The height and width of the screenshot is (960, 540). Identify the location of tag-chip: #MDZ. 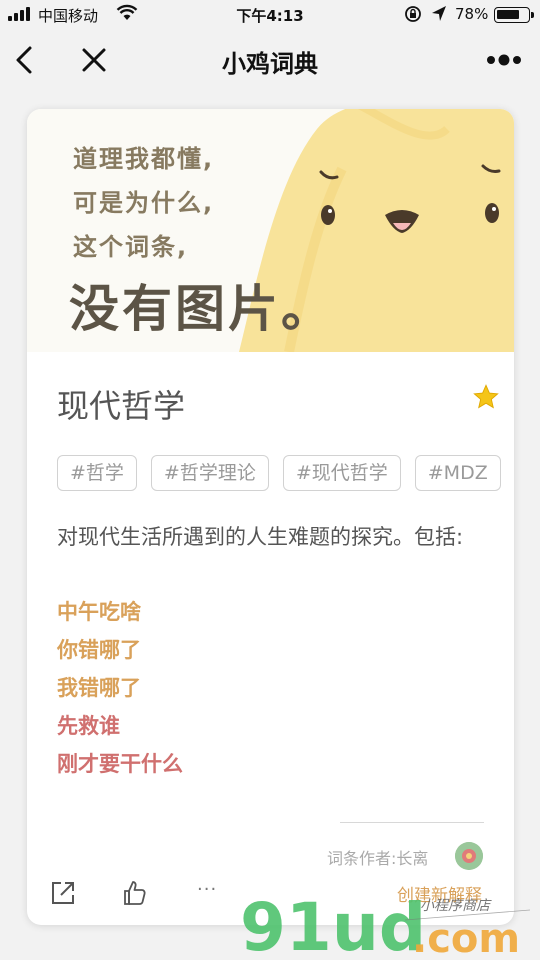
(457, 473).